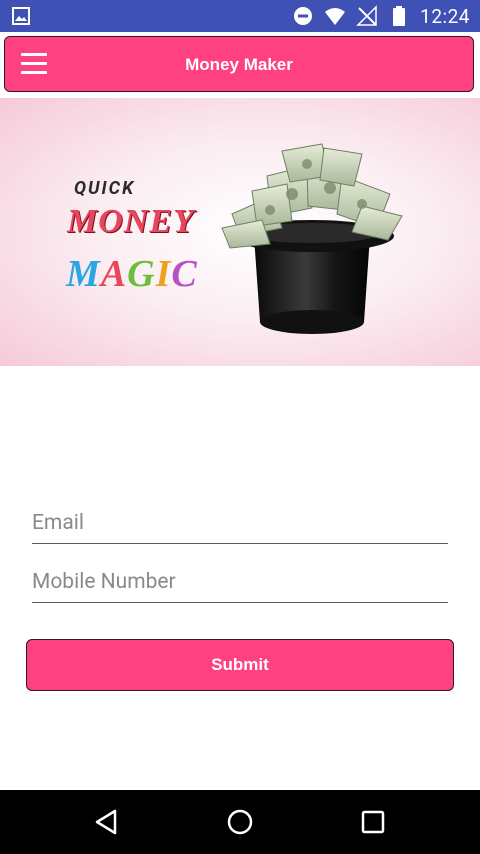  I want to click on app-title: Money Maker, so click(239, 64).